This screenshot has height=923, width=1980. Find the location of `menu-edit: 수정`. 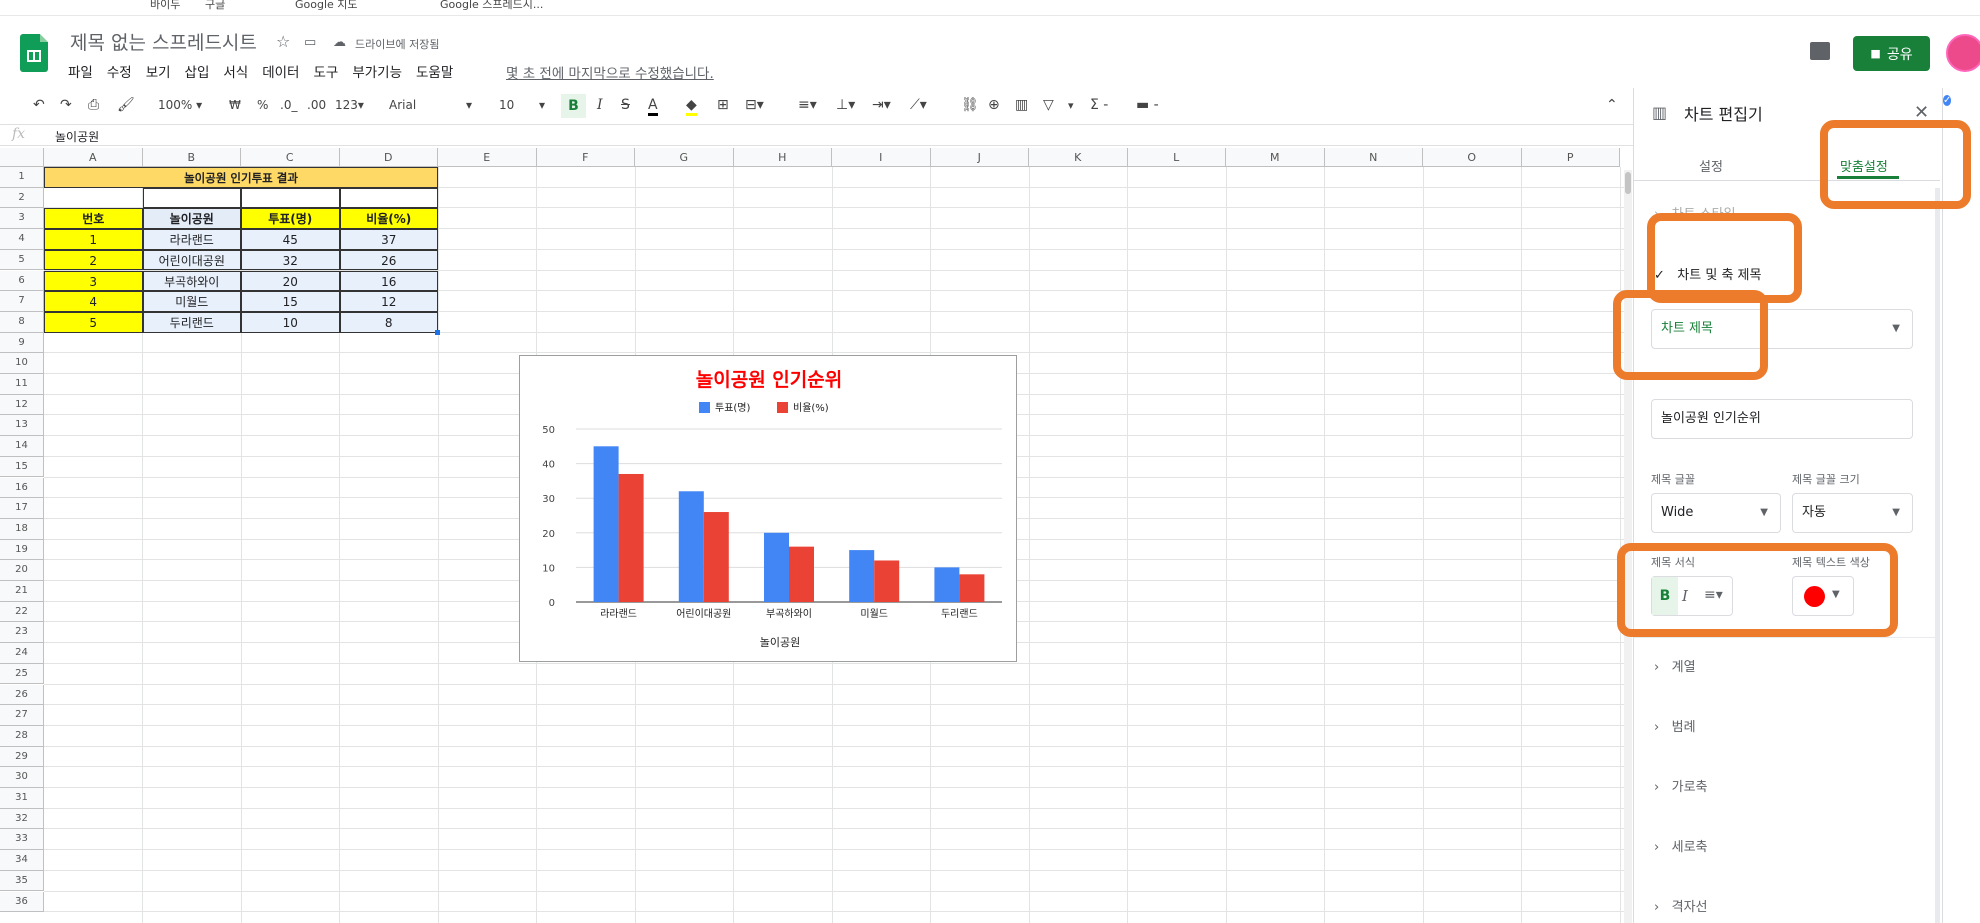

menu-edit: 수정 is located at coordinates (119, 71).